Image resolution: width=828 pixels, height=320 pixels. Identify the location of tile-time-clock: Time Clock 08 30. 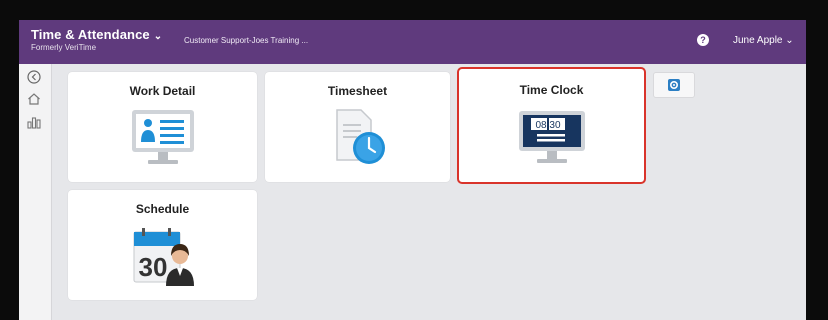
(551, 125).